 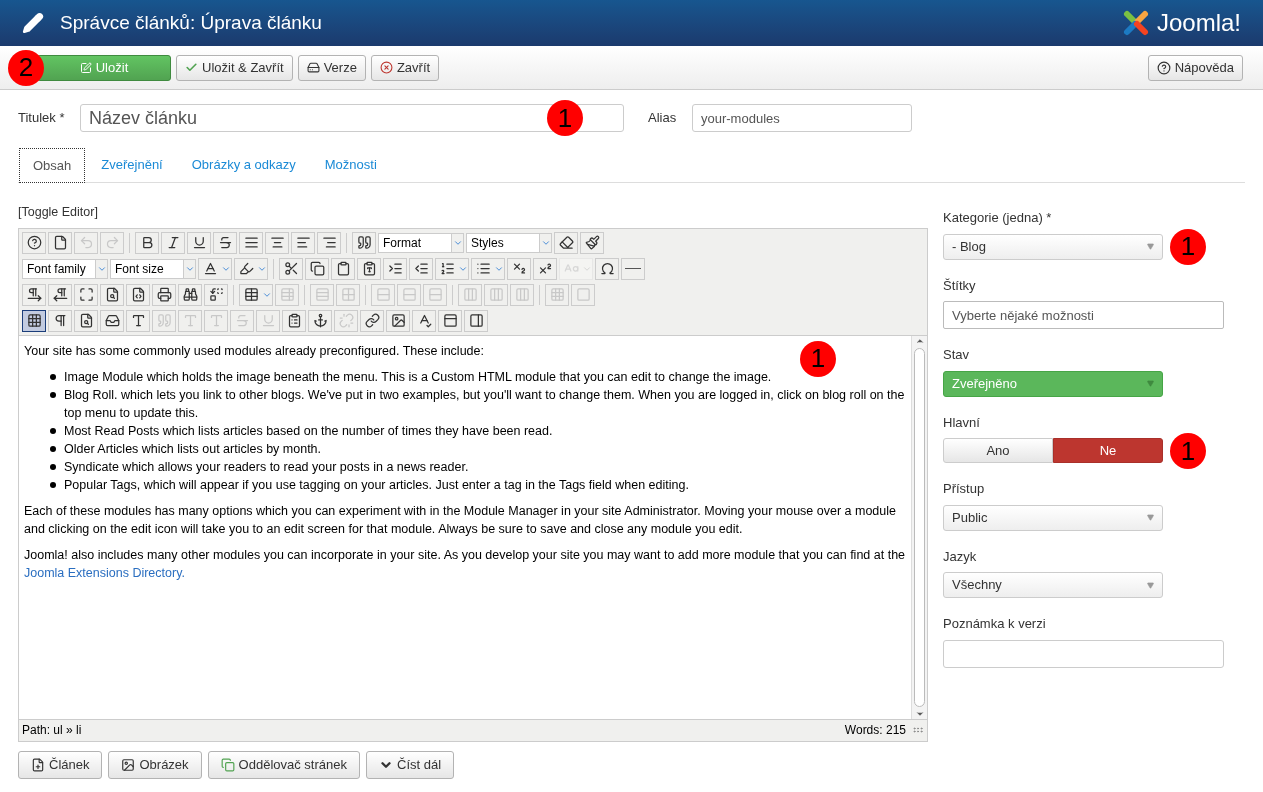 I want to click on table-icon, so click(x=251, y=295).